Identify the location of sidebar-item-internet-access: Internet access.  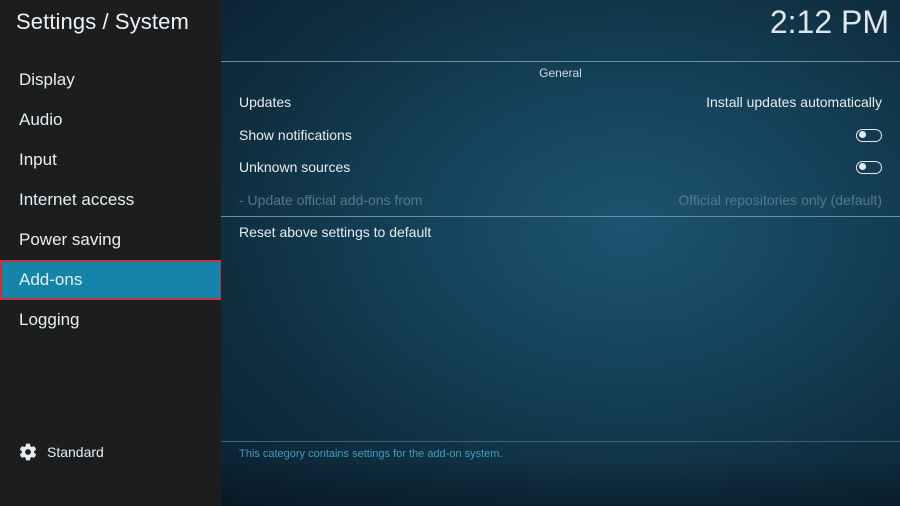
(110, 200).